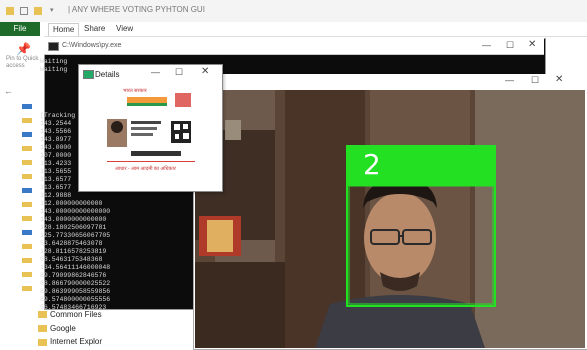  Describe the element at coordinates (294, 46) in the screenshot. I see `console-titlebar: C:\Windows\py.exe — ☐ ✕` at that location.